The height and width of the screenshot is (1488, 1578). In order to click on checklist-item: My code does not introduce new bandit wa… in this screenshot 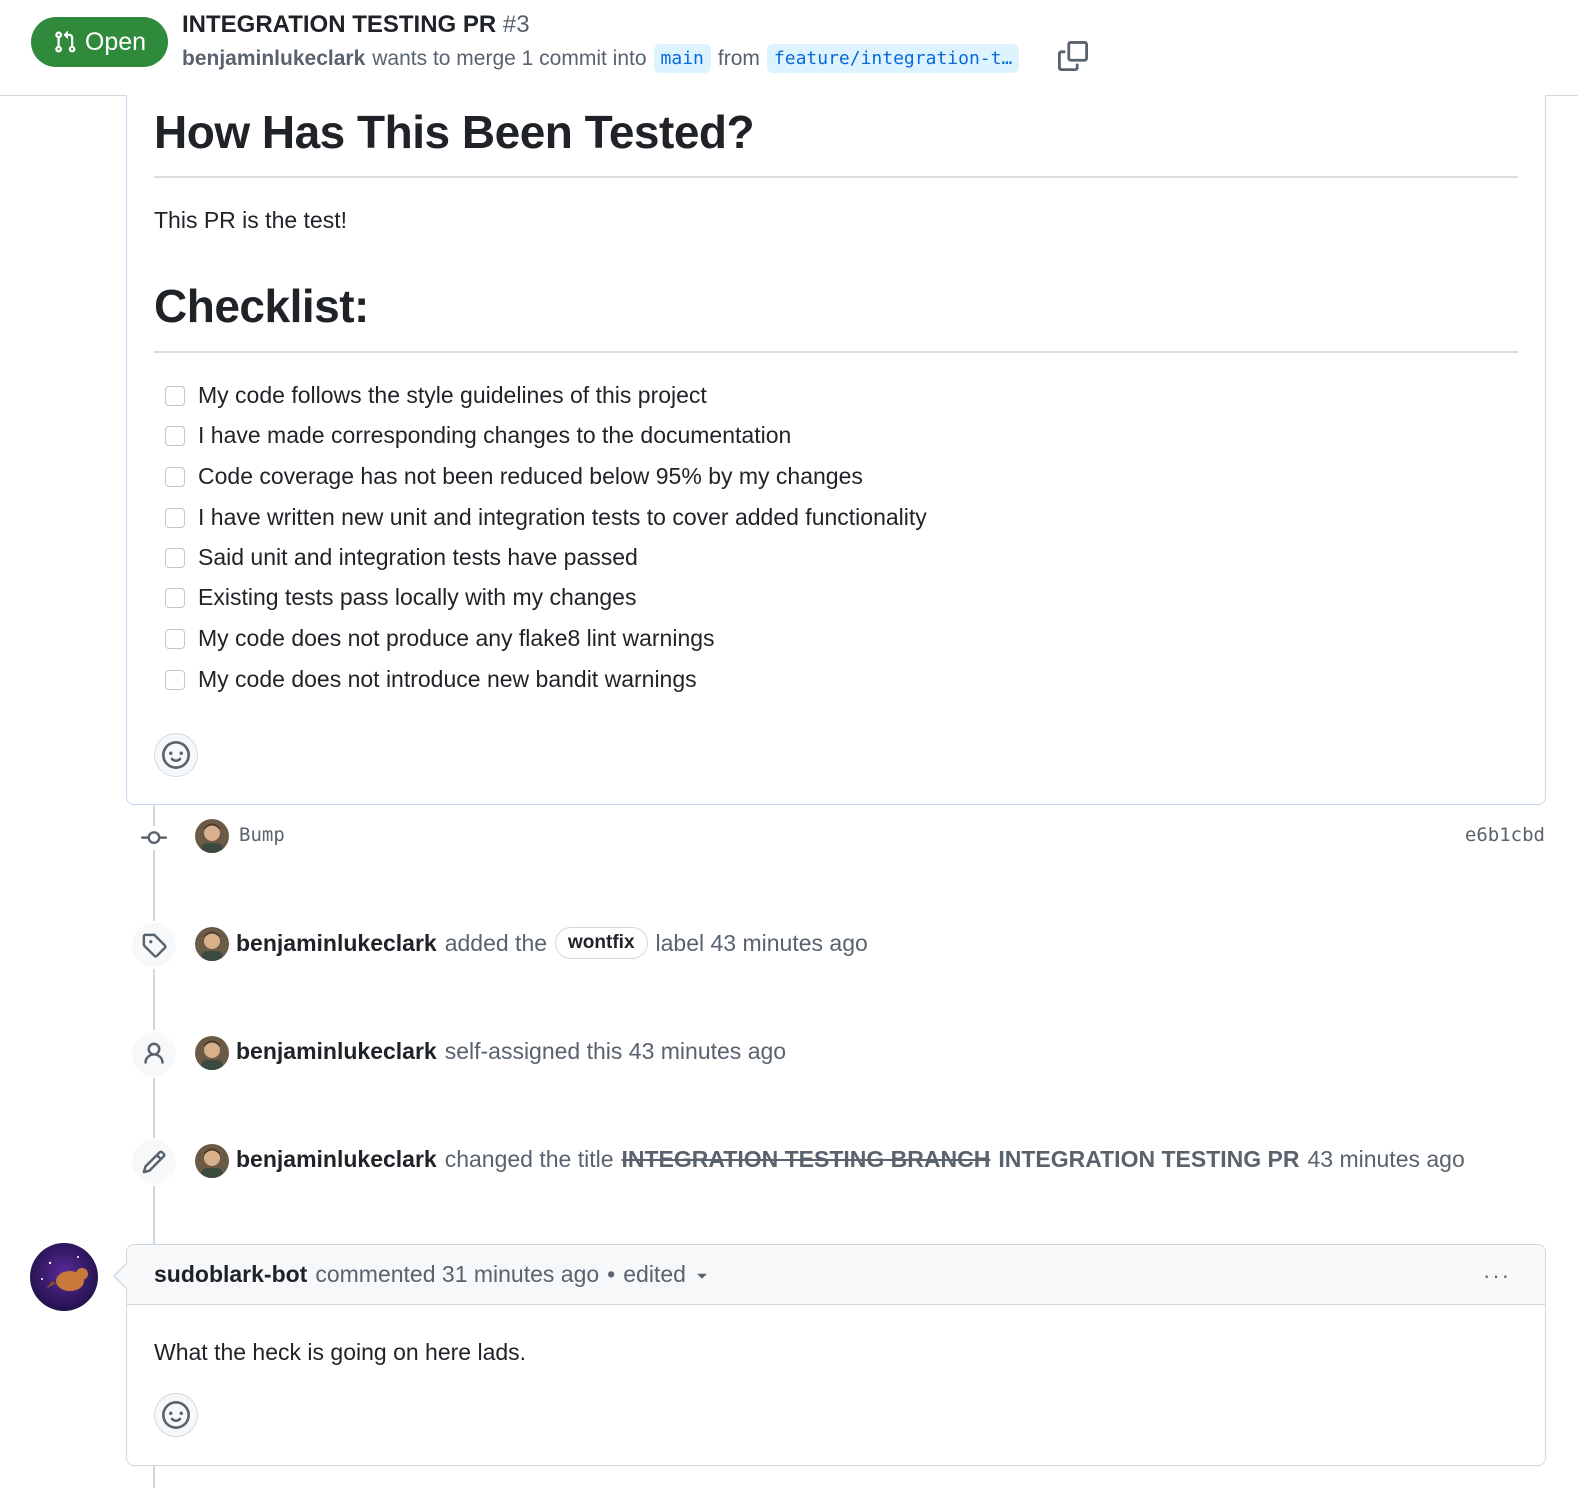, I will do `click(431, 679)`.